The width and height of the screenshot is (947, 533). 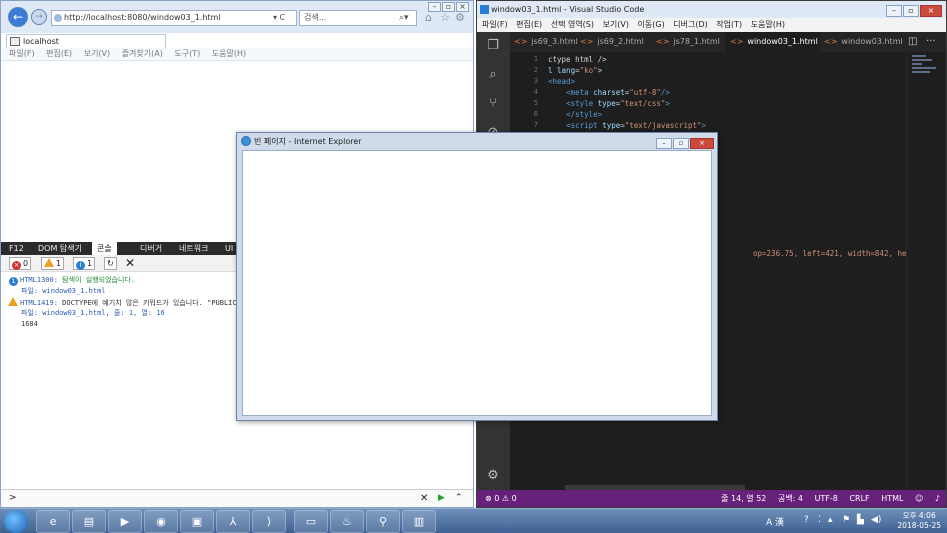 What do you see at coordinates (229, 248) in the screenshot?
I see `devtools-tab-ui: UI` at bounding box center [229, 248].